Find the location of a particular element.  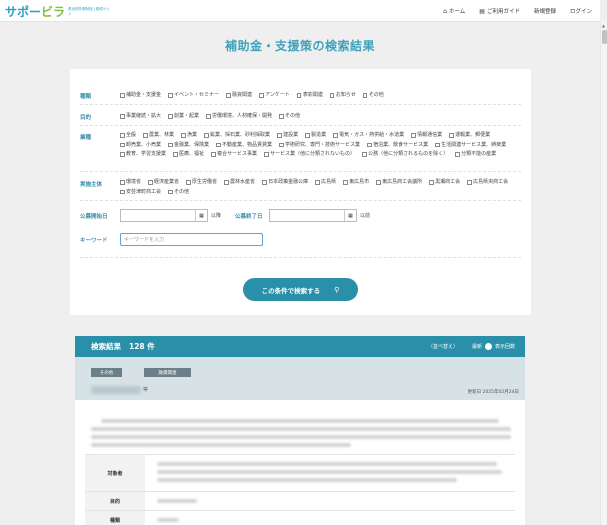

filter-option: 分類不能の産業 is located at coordinates (475, 154).